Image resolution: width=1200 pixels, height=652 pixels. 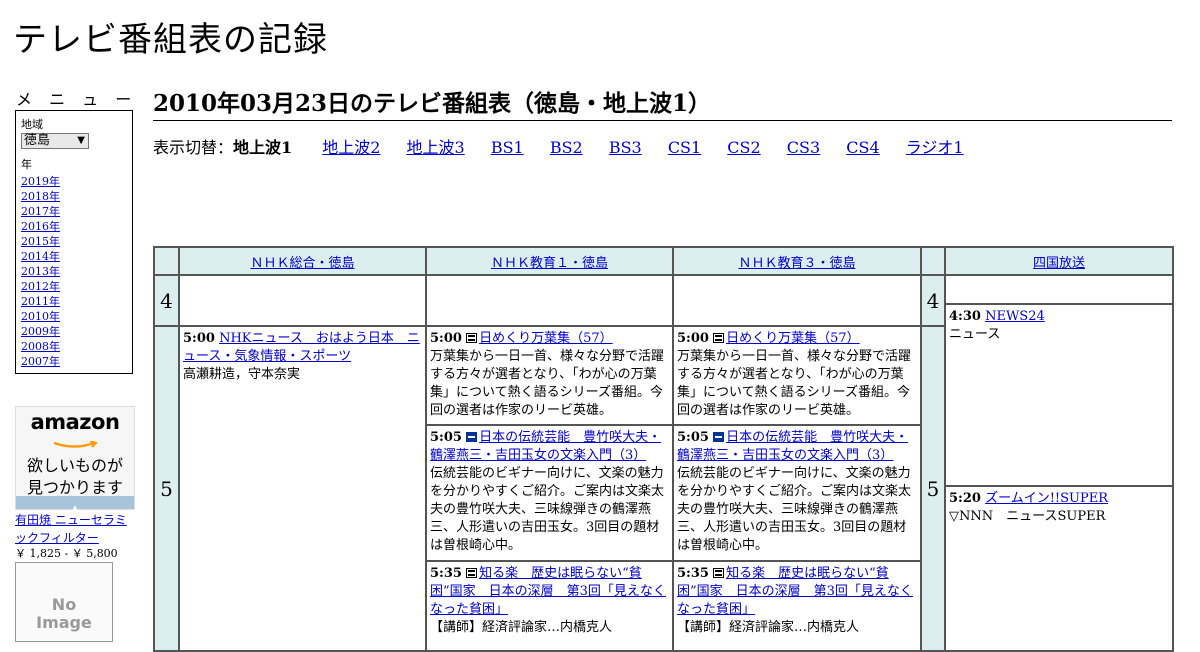 What do you see at coordinates (1046, 498) in the screenshot?
I see `program-title-link: ズームイン!!SUPER` at bounding box center [1046, 498].